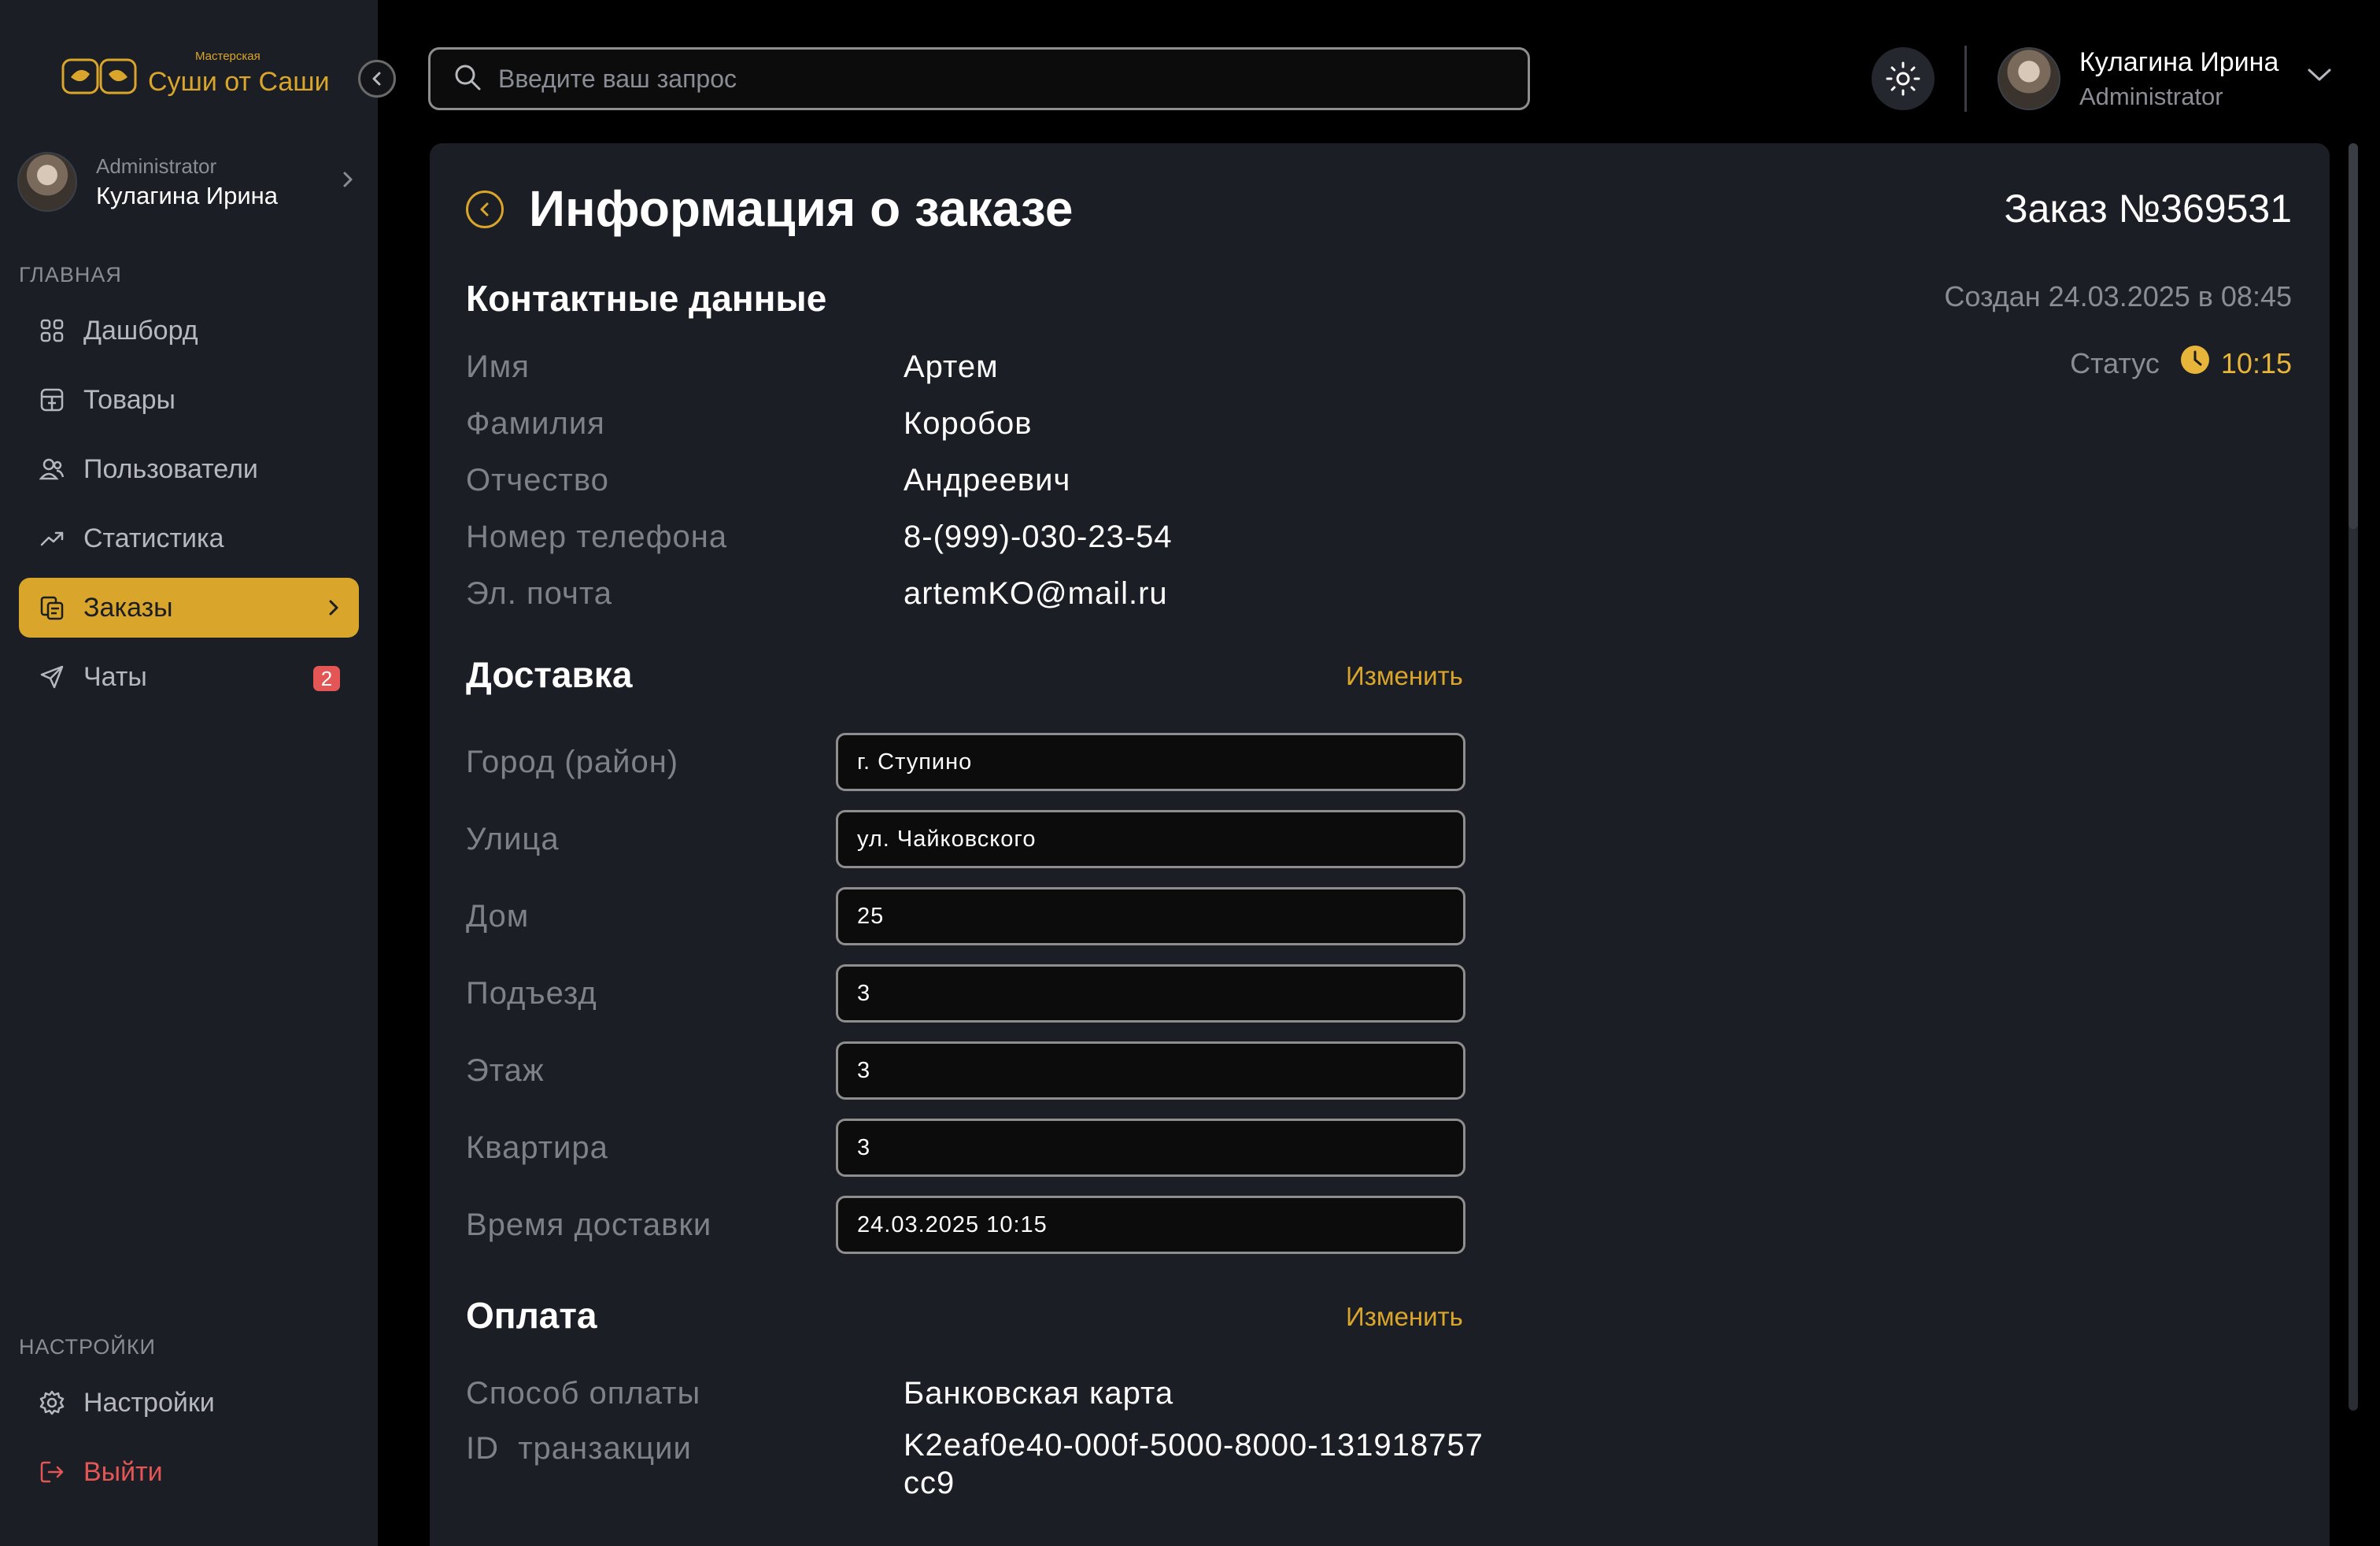 The width and height of the screenshot is (2380, 1546). What do you see at coordinates (537, 1147) in the screenshot?
I see `delivery-label-apartment: Квартира` at bounding box center [537, 1147].